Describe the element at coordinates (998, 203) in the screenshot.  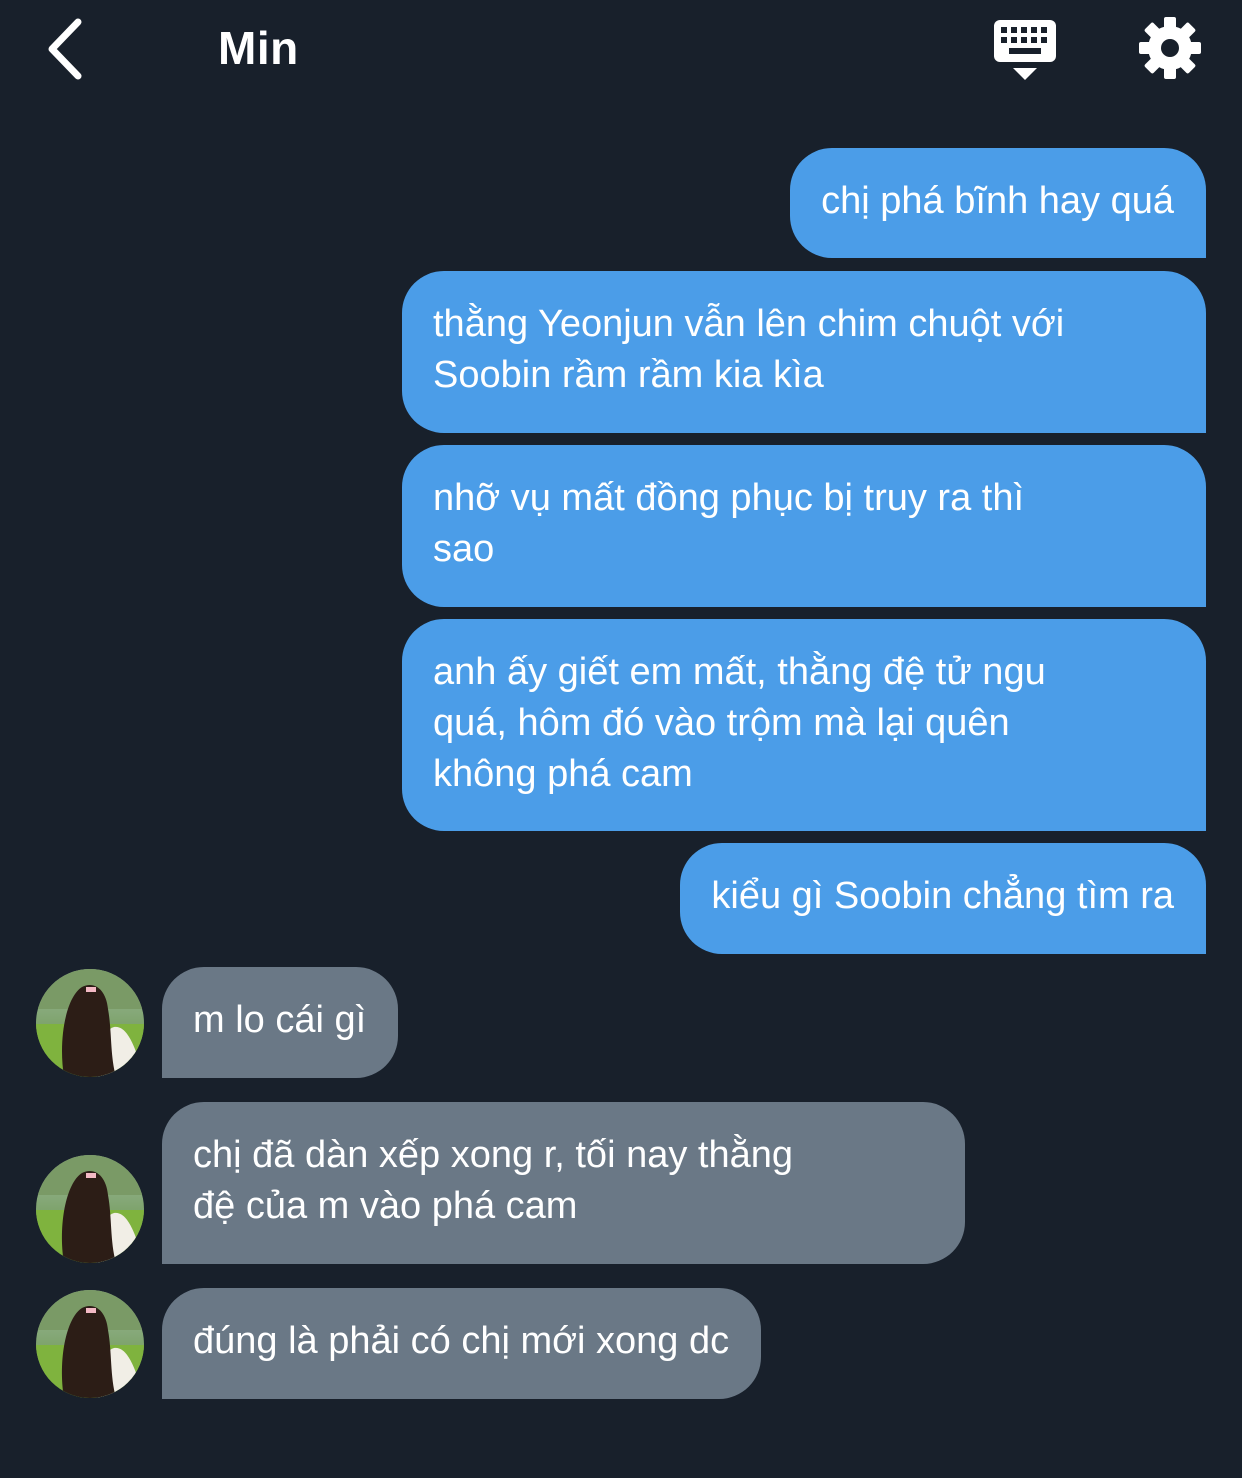
I see `message-bubble-outgoing: chị phá bĩnh hay quá` at that location.